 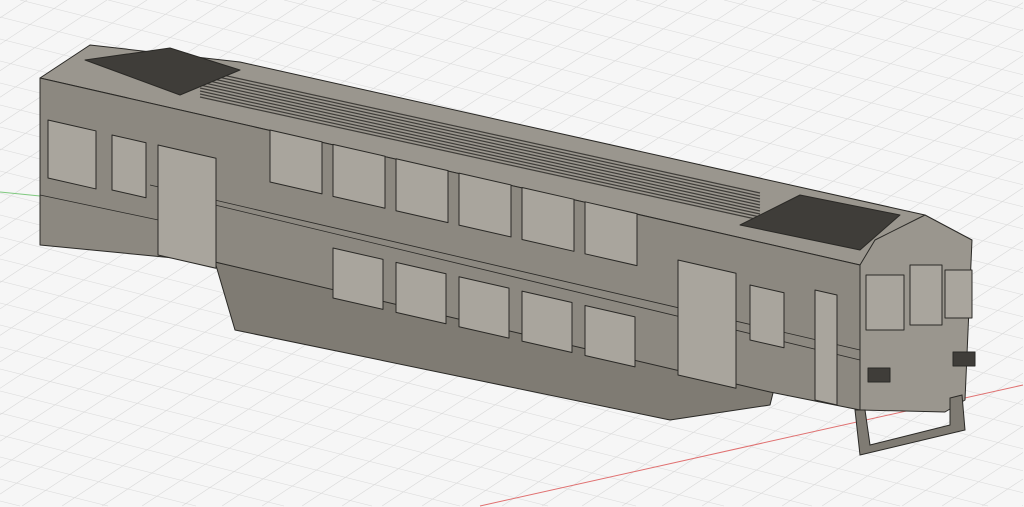 I want to click on side-window-rear, so click(x=767, y=316).